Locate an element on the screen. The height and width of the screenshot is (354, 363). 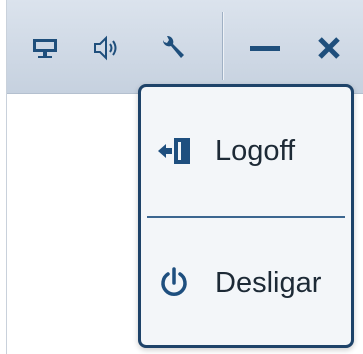
menu-item-label: Logoff is located at coordinates (255, 150).